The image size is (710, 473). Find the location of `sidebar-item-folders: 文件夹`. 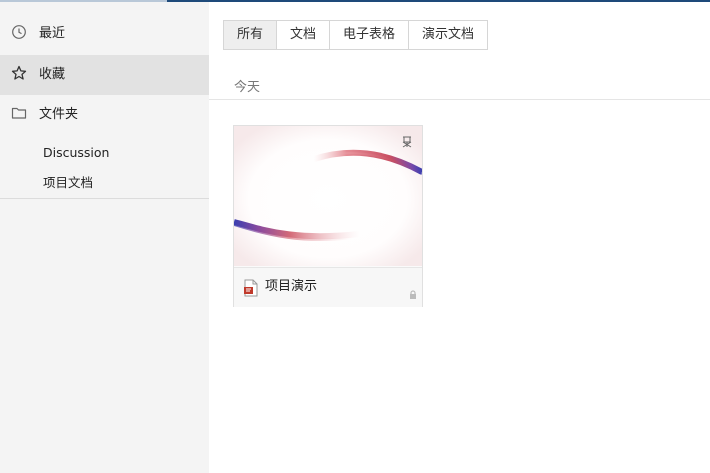

sidebar-item-folders: 文件夹 is located at coordinates (104, 115).